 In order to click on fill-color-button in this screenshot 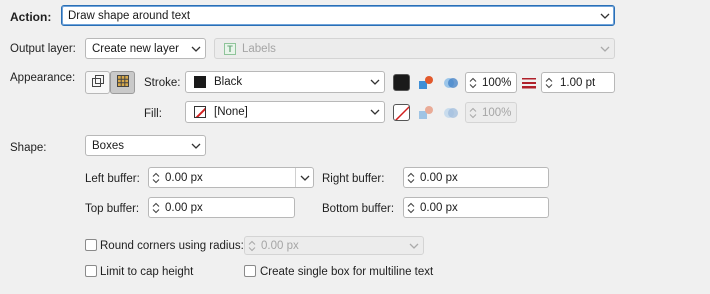, I will do `click(401, 112)`.